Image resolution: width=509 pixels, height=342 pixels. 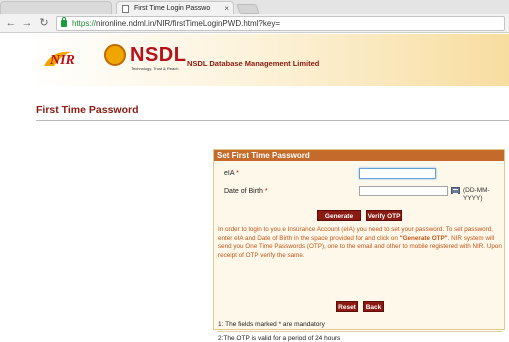 I want to click on url-protocol: https://, so click(x=84, y=23).